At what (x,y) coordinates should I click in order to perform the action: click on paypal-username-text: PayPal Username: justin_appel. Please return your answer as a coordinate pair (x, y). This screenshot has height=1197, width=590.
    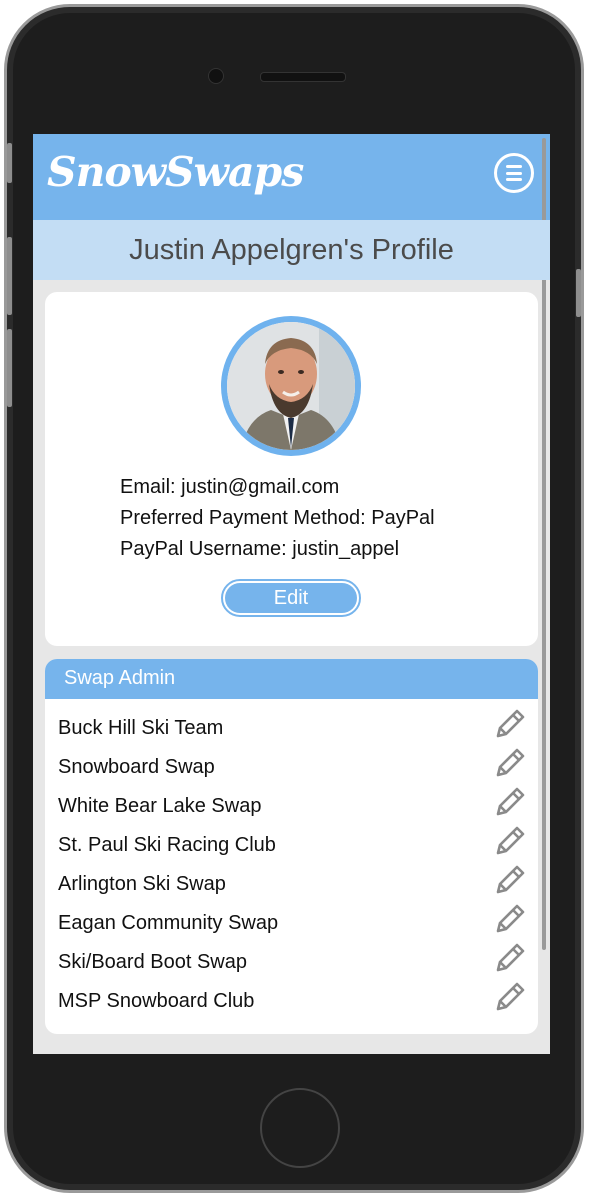
    Looking at the image, I should click on (260, 549).